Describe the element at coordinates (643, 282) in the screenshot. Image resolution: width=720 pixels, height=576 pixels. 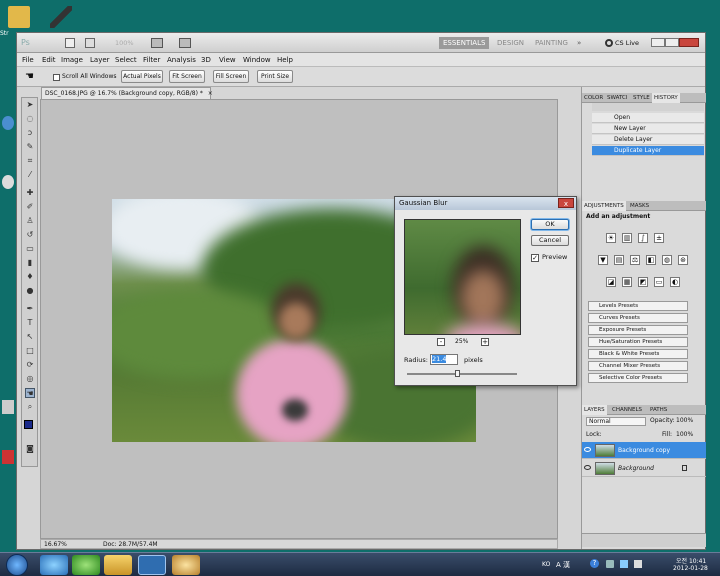
I see `threshold-adj-icon: ◩` at that location.